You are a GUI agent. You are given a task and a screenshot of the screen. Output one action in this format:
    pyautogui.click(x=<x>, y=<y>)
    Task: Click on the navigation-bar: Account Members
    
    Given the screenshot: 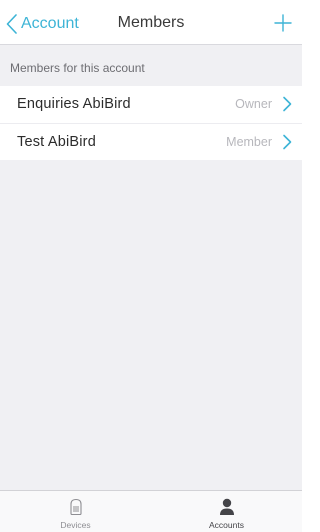 What is the action you would take?
    pyautogui.click(x=151, y=22)
    